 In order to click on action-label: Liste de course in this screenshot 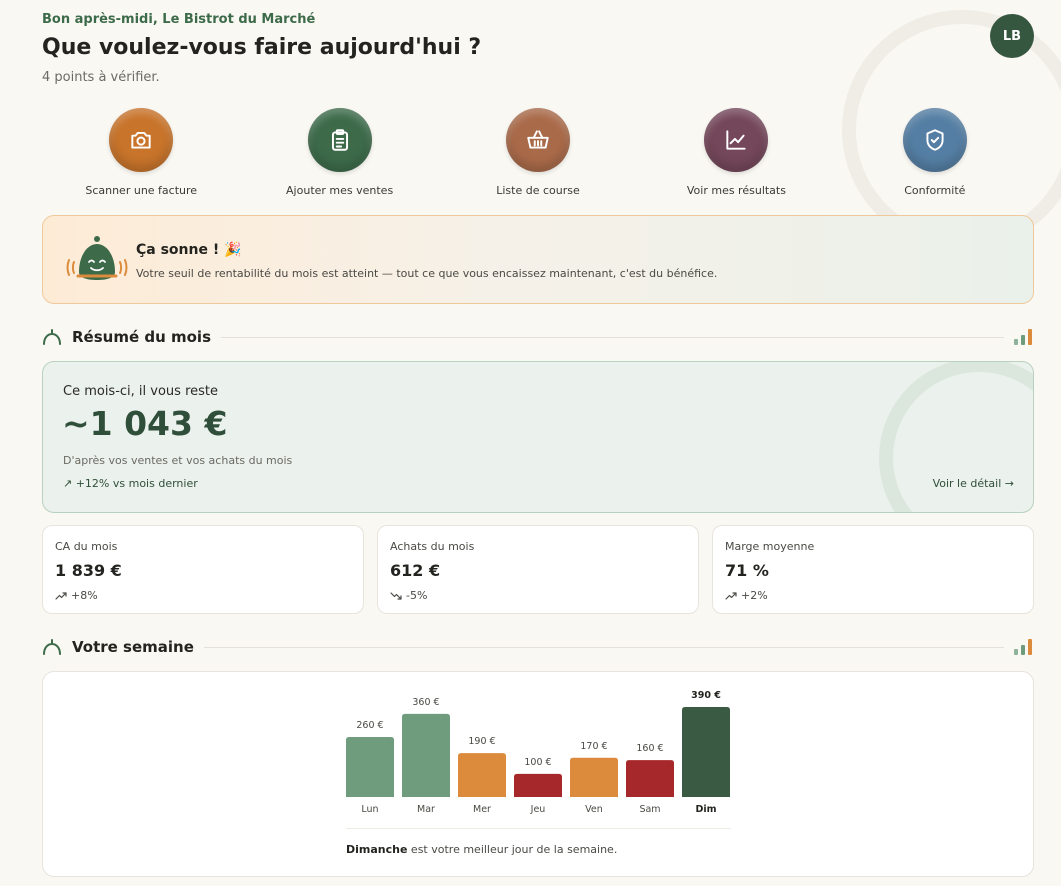, I will do `click(538, 190)`.